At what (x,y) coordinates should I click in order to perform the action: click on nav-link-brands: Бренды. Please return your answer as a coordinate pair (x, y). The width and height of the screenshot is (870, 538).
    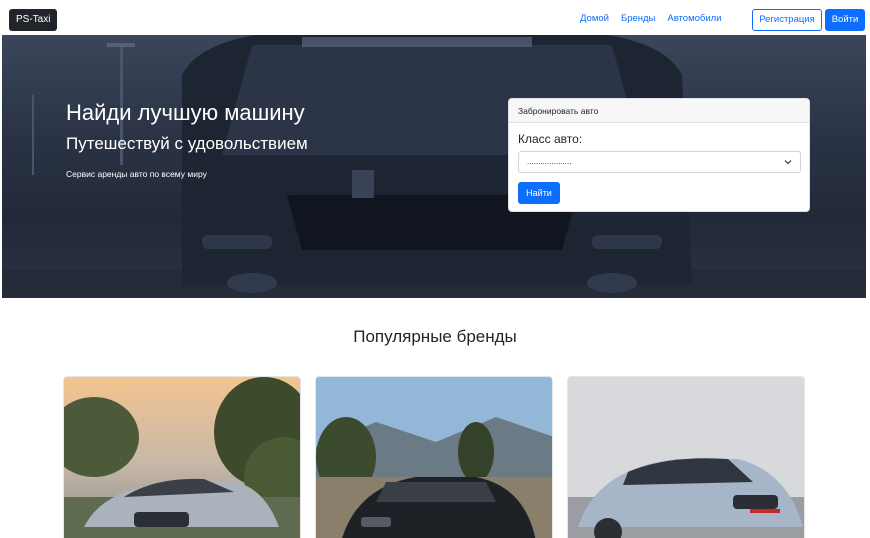
    Looking at the image, I should click on (638, 18).